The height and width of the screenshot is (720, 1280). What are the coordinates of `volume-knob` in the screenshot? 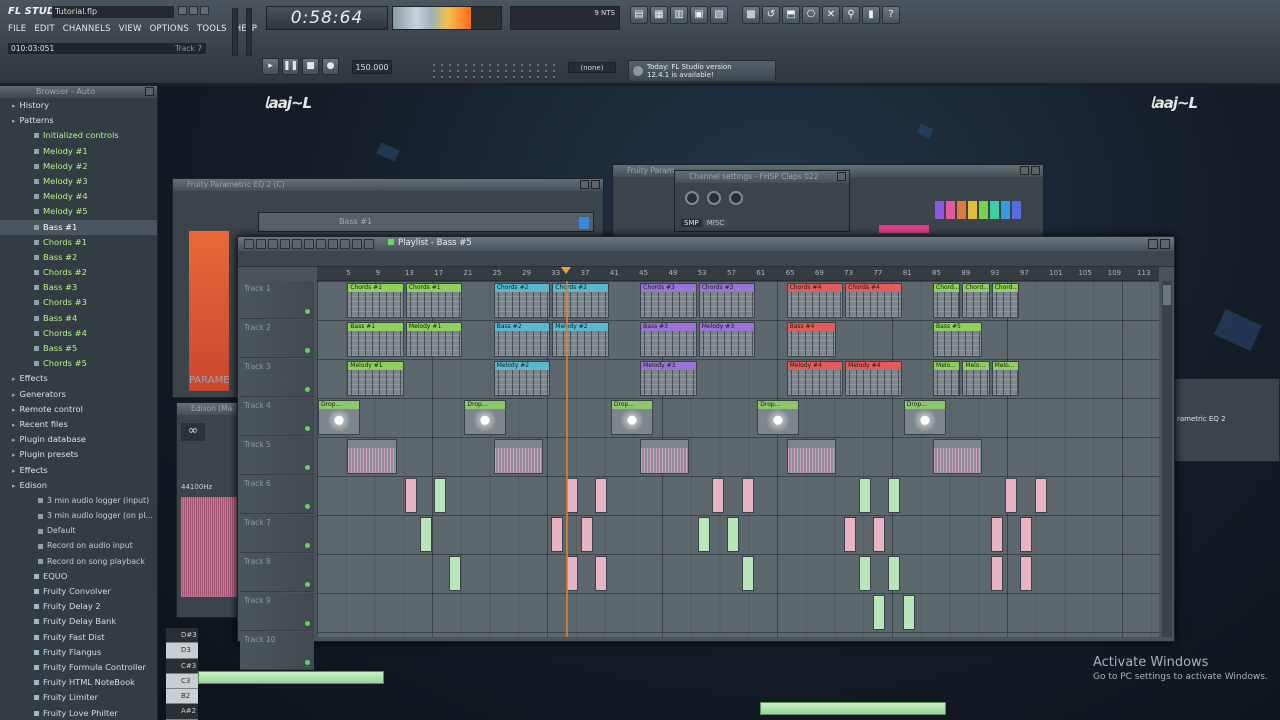 It's located at (714, 198).